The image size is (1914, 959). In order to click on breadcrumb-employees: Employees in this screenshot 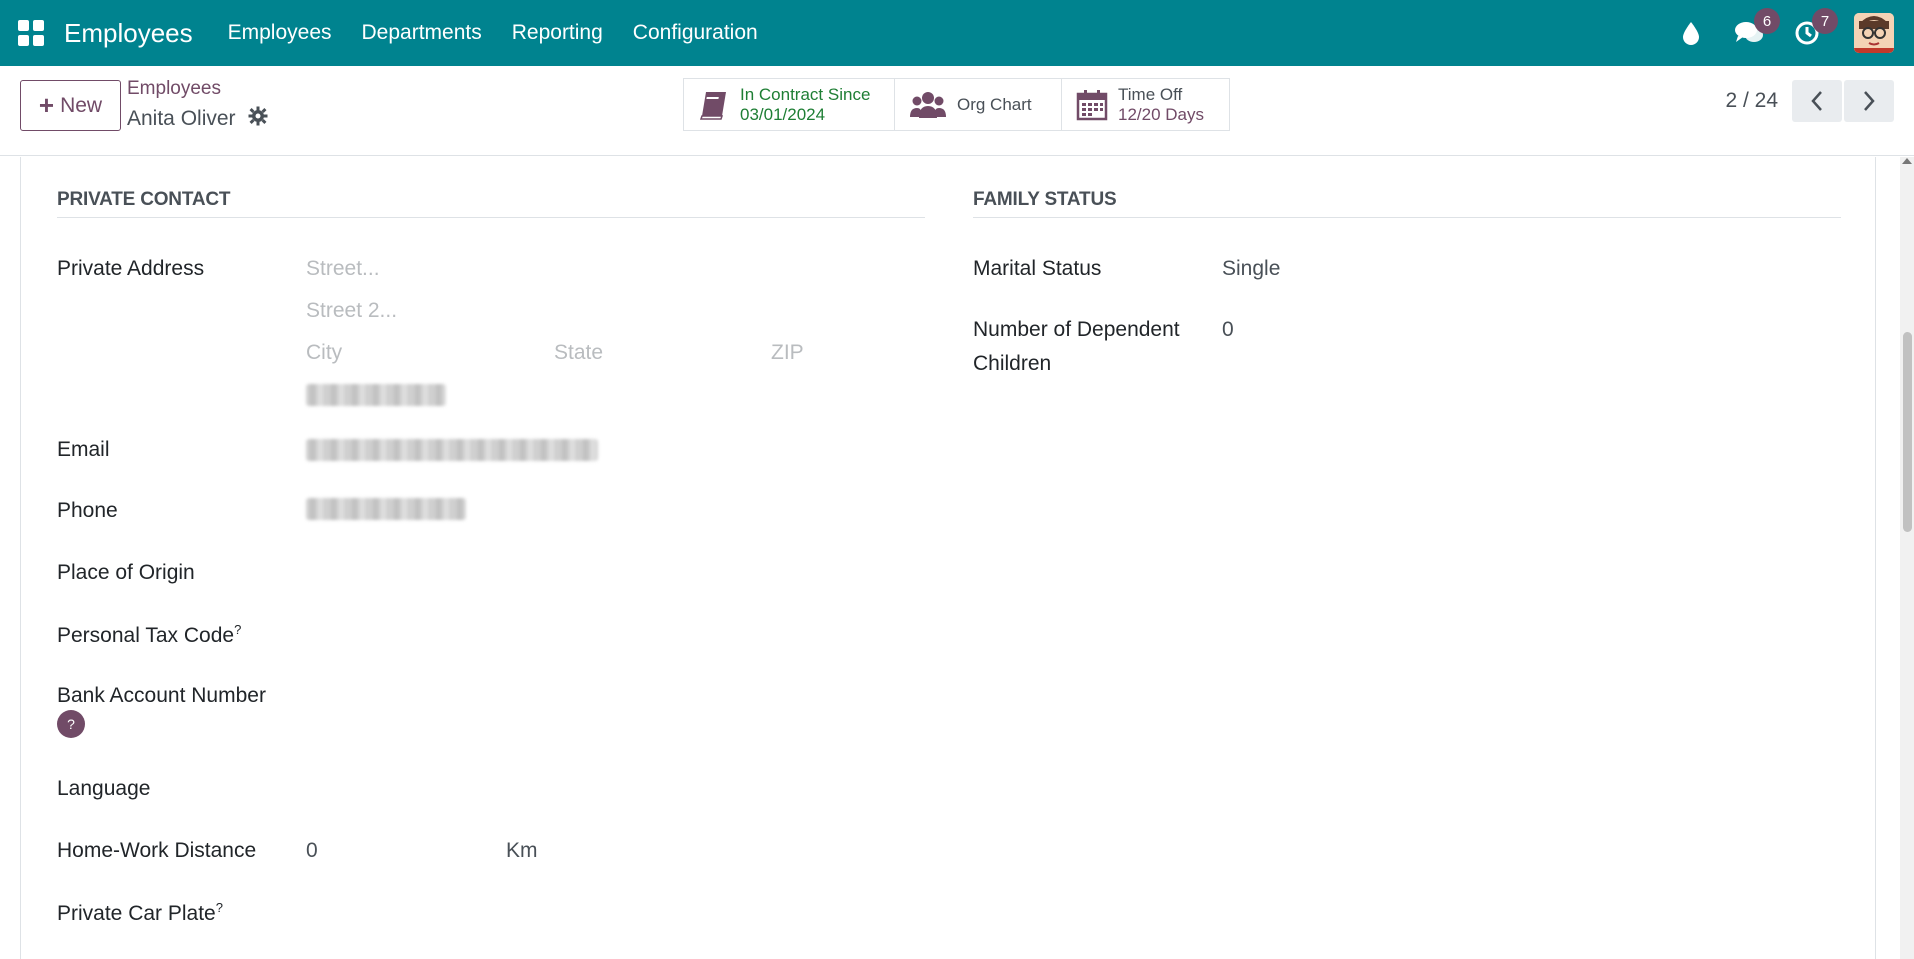, I will do `click(174, 89)`.